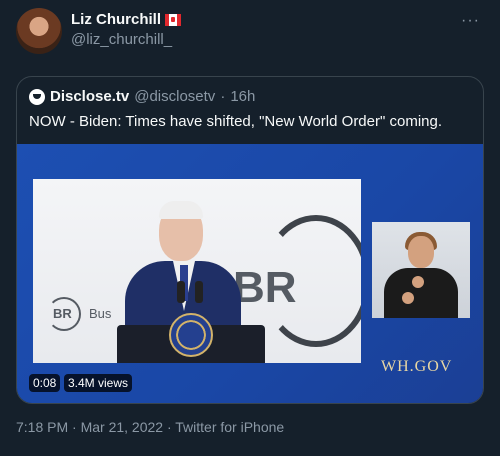  Describe the element at coordinates (174, 96) in the screenshot. I see `quoted-author-handle: @disclosetv` at that location.